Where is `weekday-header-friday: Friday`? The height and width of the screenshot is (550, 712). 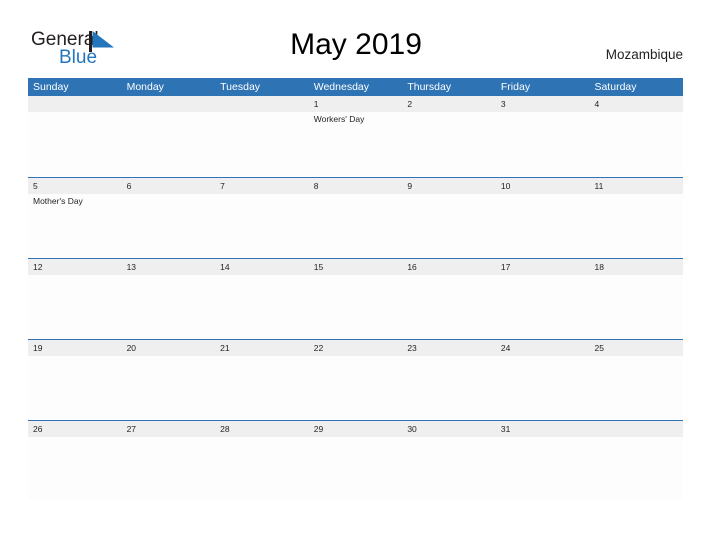
weekday-header-friday: Friday is located at coordinates (515, 87).